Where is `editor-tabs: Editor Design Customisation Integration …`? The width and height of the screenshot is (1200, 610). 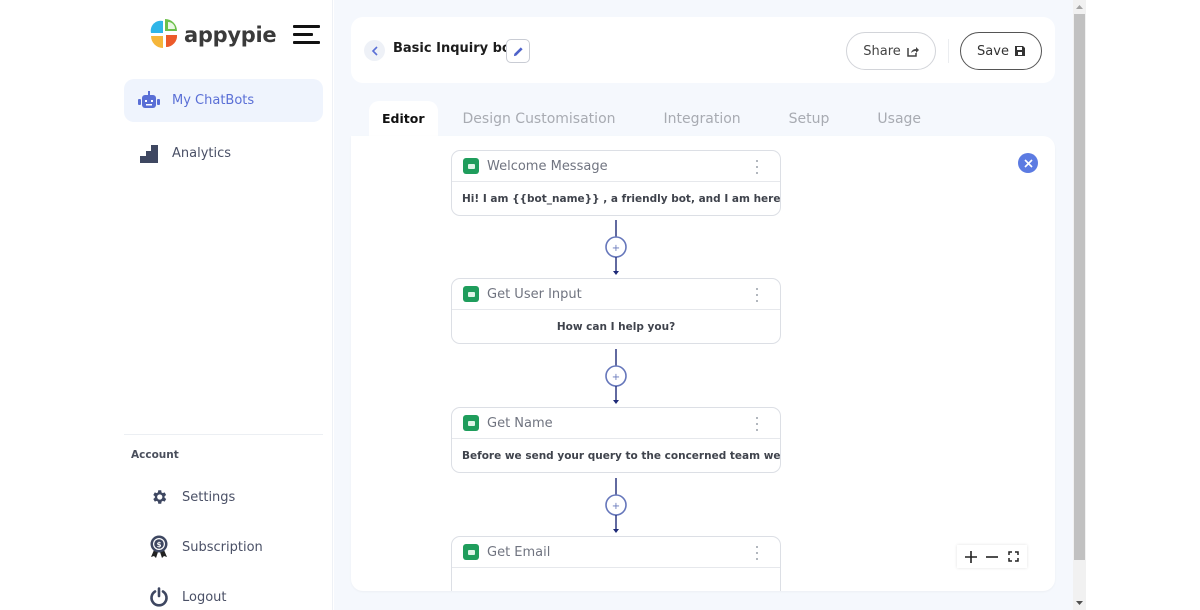
editor-tabs: Editor Design Customisation Integration … is located at coordinates (645, 118).